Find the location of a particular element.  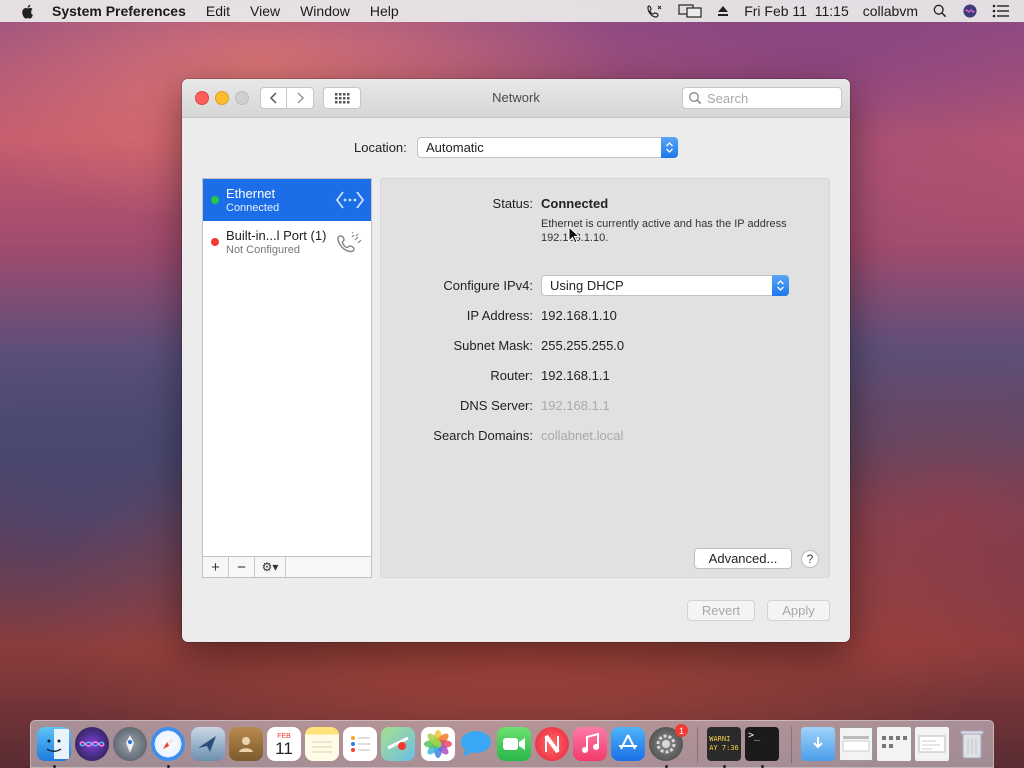

search-domains-label: Search Domains: is located at coordinates (483, 435).